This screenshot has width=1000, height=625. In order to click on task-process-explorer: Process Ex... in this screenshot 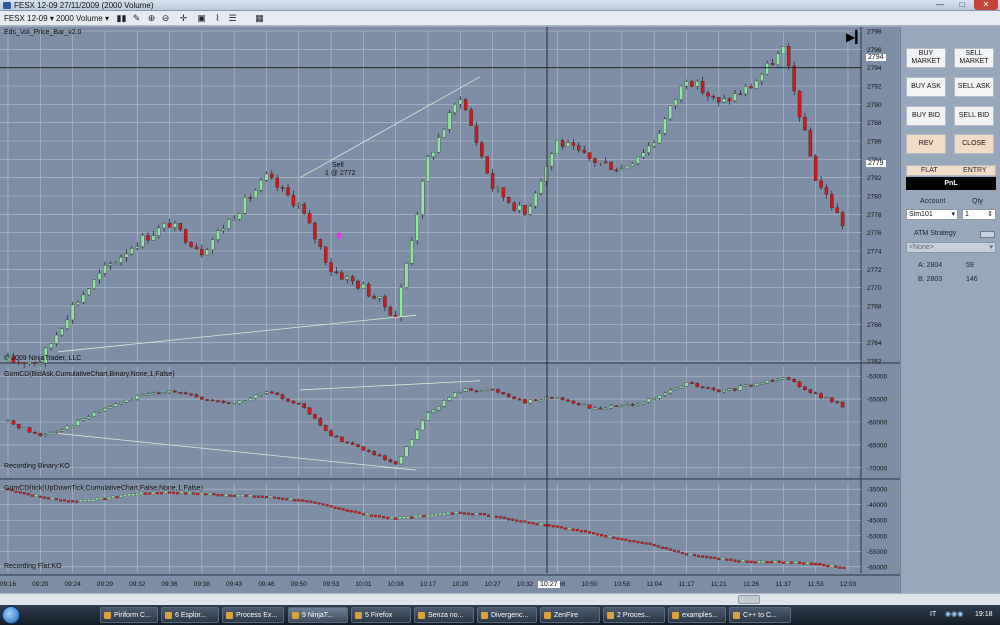, I will do `click(253, 615)`.